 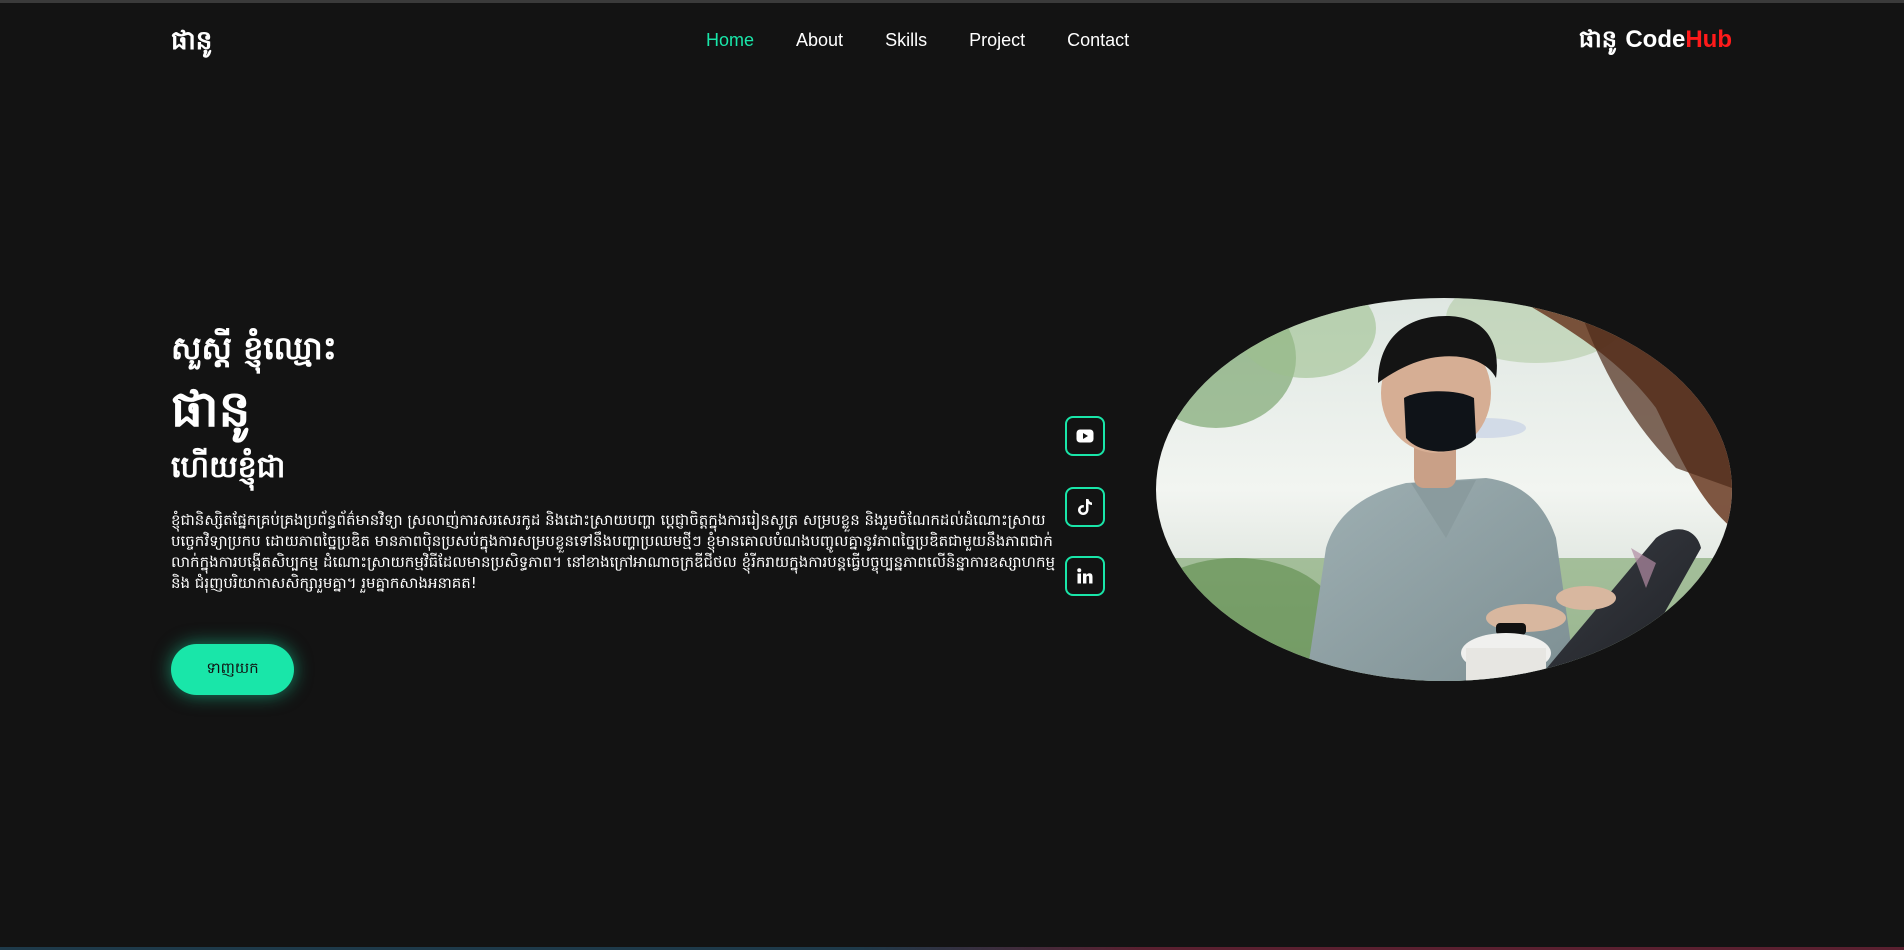 I want to click on nav-contact-link: Contact, so click(x=1098, y=40).